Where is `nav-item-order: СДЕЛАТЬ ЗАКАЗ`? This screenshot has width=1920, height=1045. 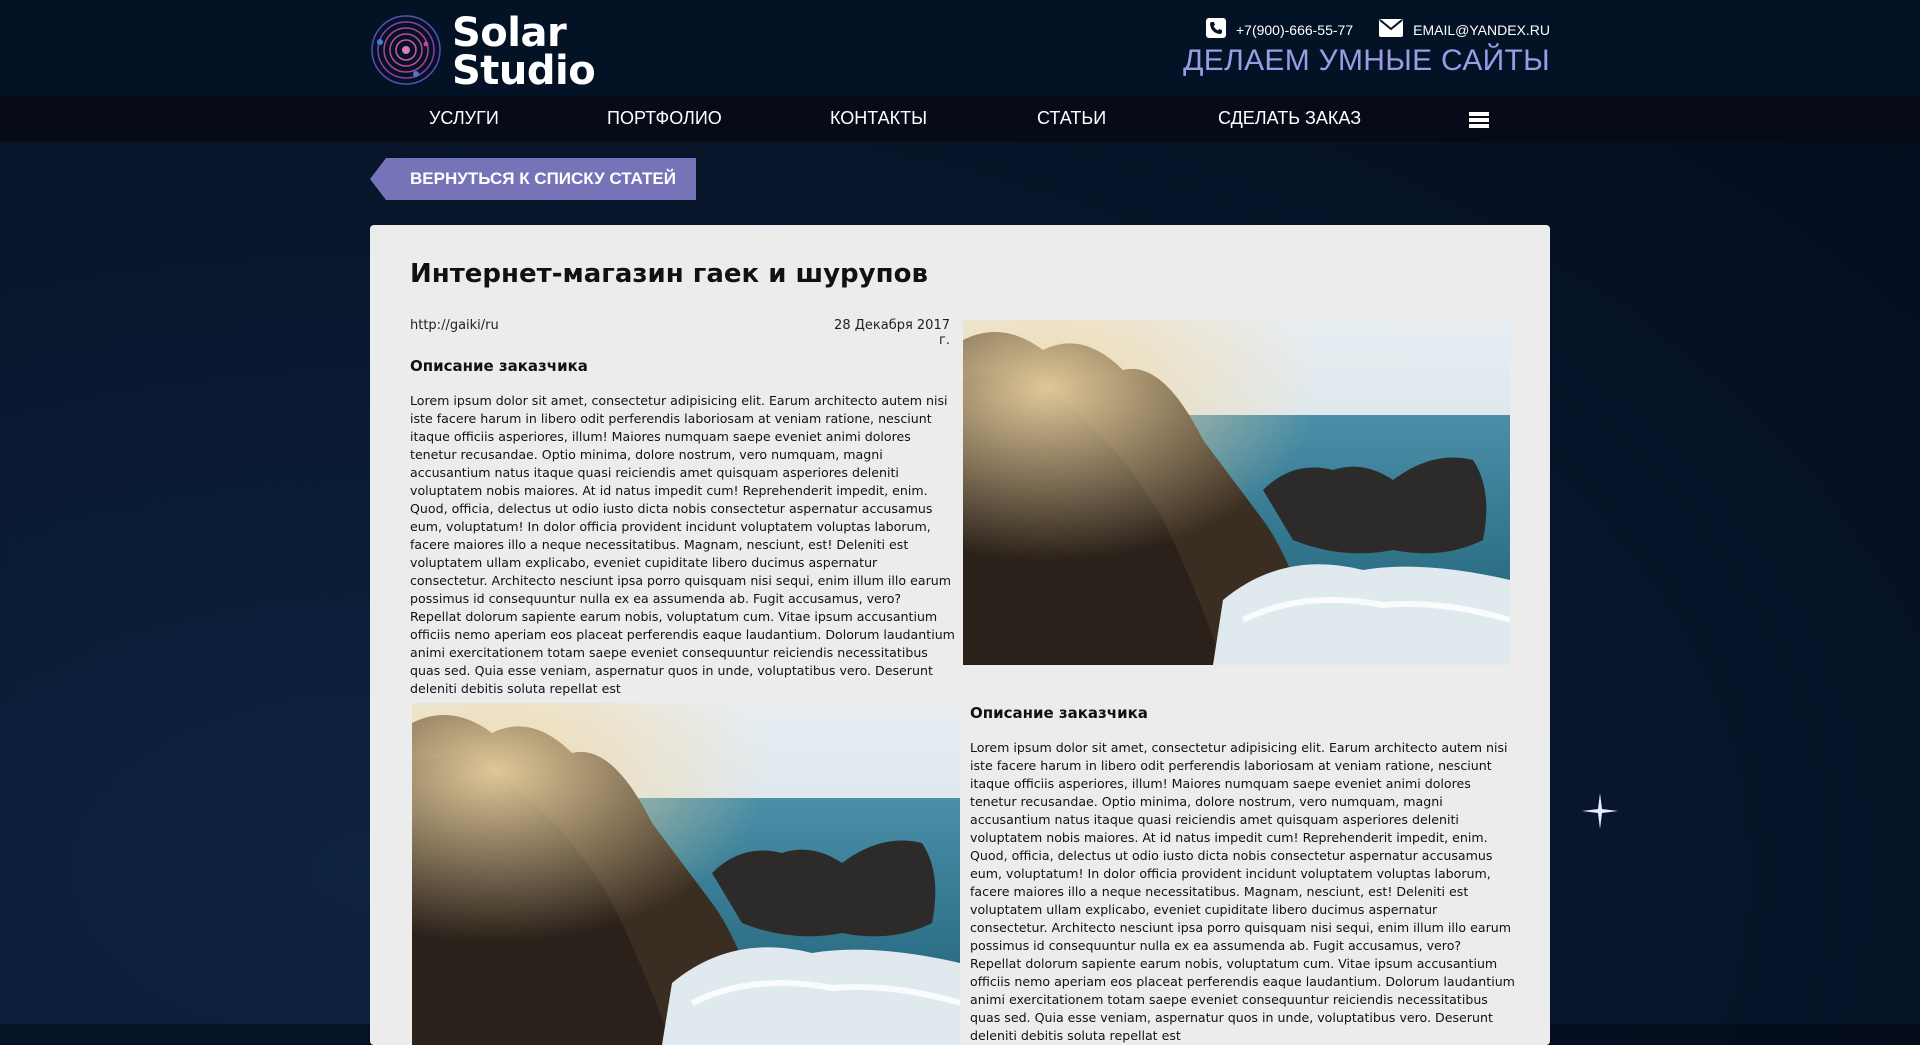
nav-item-order: СДЕЛАТЬ ЗАКАЗ is located at coordinates (1289, 118).